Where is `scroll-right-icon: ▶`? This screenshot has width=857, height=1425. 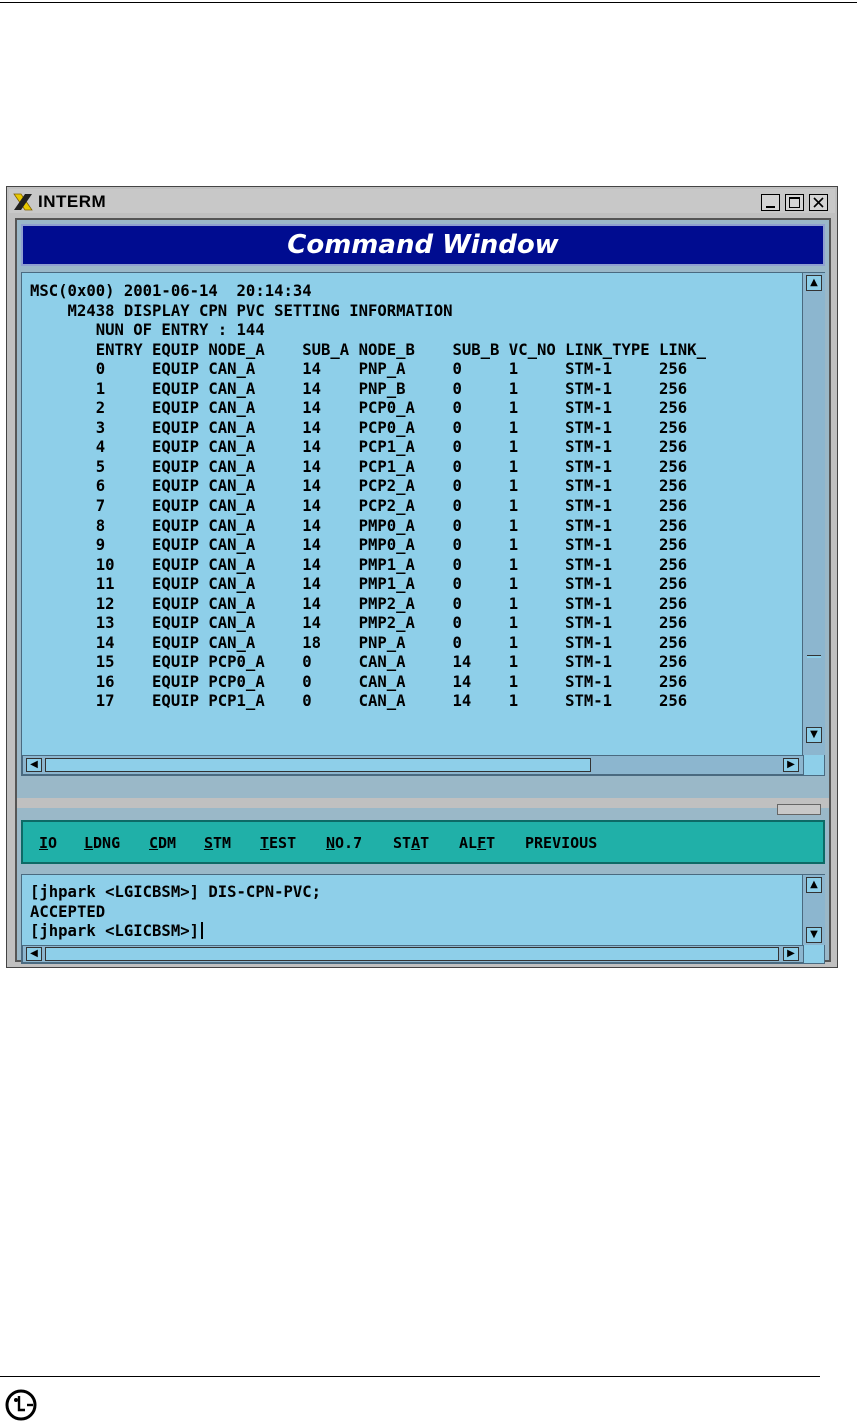 scroll-right-icon: ▶ is located at coordinates (791, 765).